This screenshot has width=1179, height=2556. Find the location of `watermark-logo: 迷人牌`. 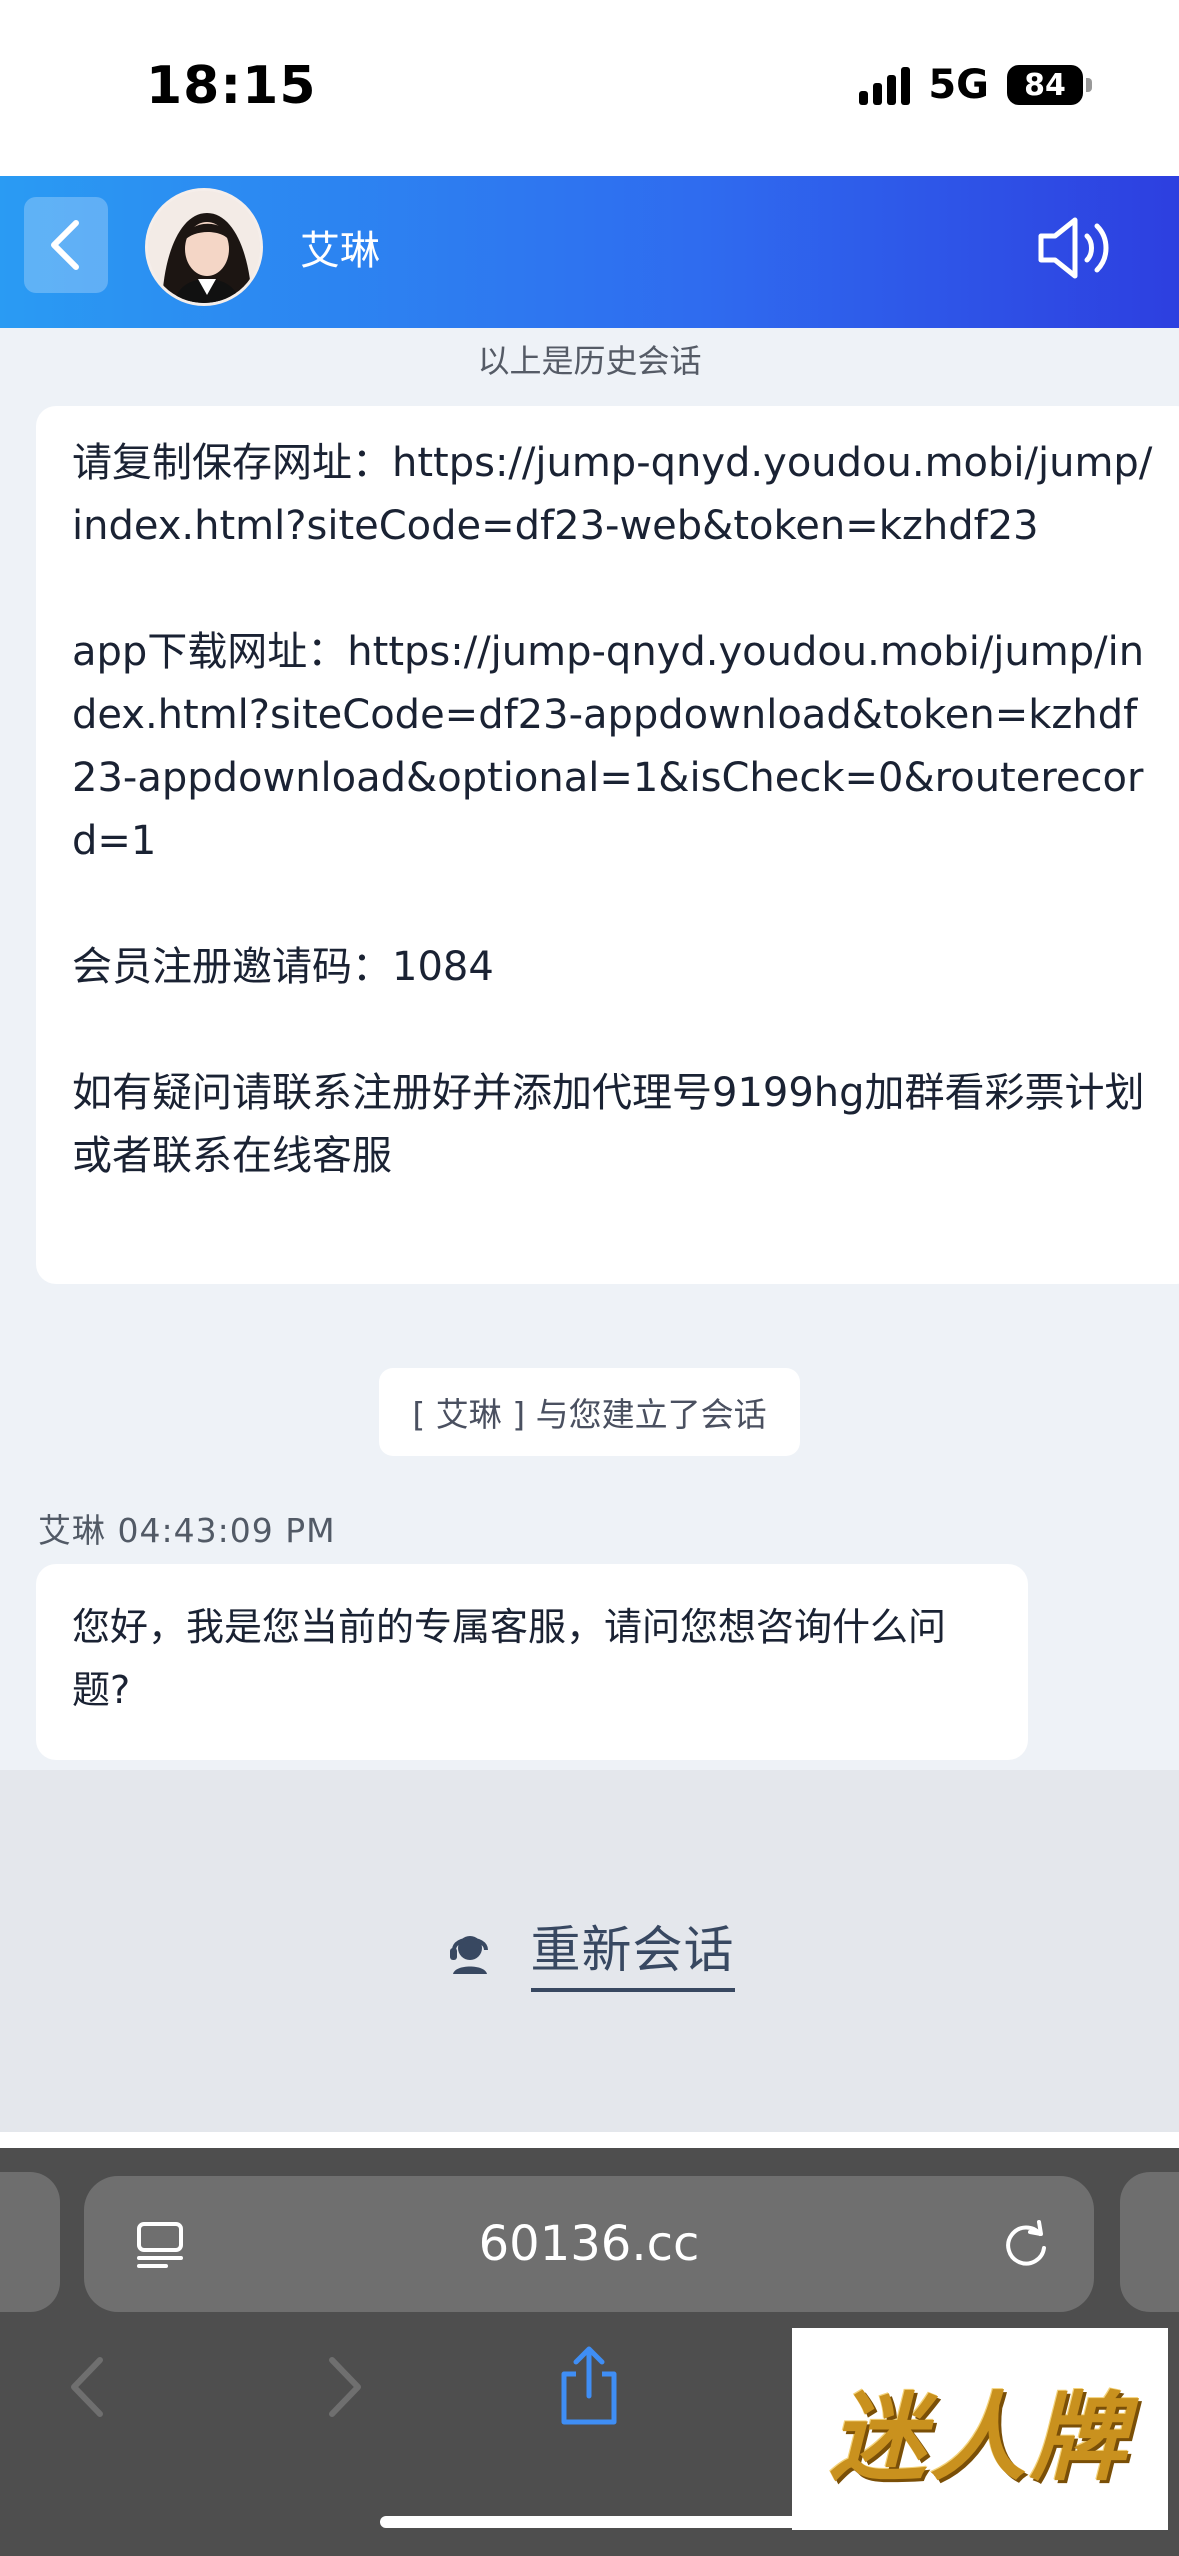

watermark-logo: 迷人牌 is located at coordinates (980, 2429).